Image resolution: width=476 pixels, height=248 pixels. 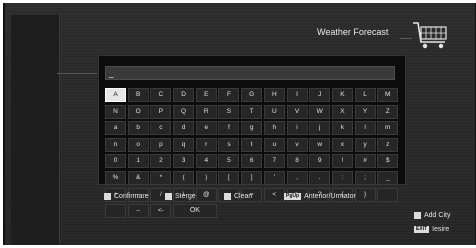 I want to click on add-city-label: Add City, so click(x=437, y=215).